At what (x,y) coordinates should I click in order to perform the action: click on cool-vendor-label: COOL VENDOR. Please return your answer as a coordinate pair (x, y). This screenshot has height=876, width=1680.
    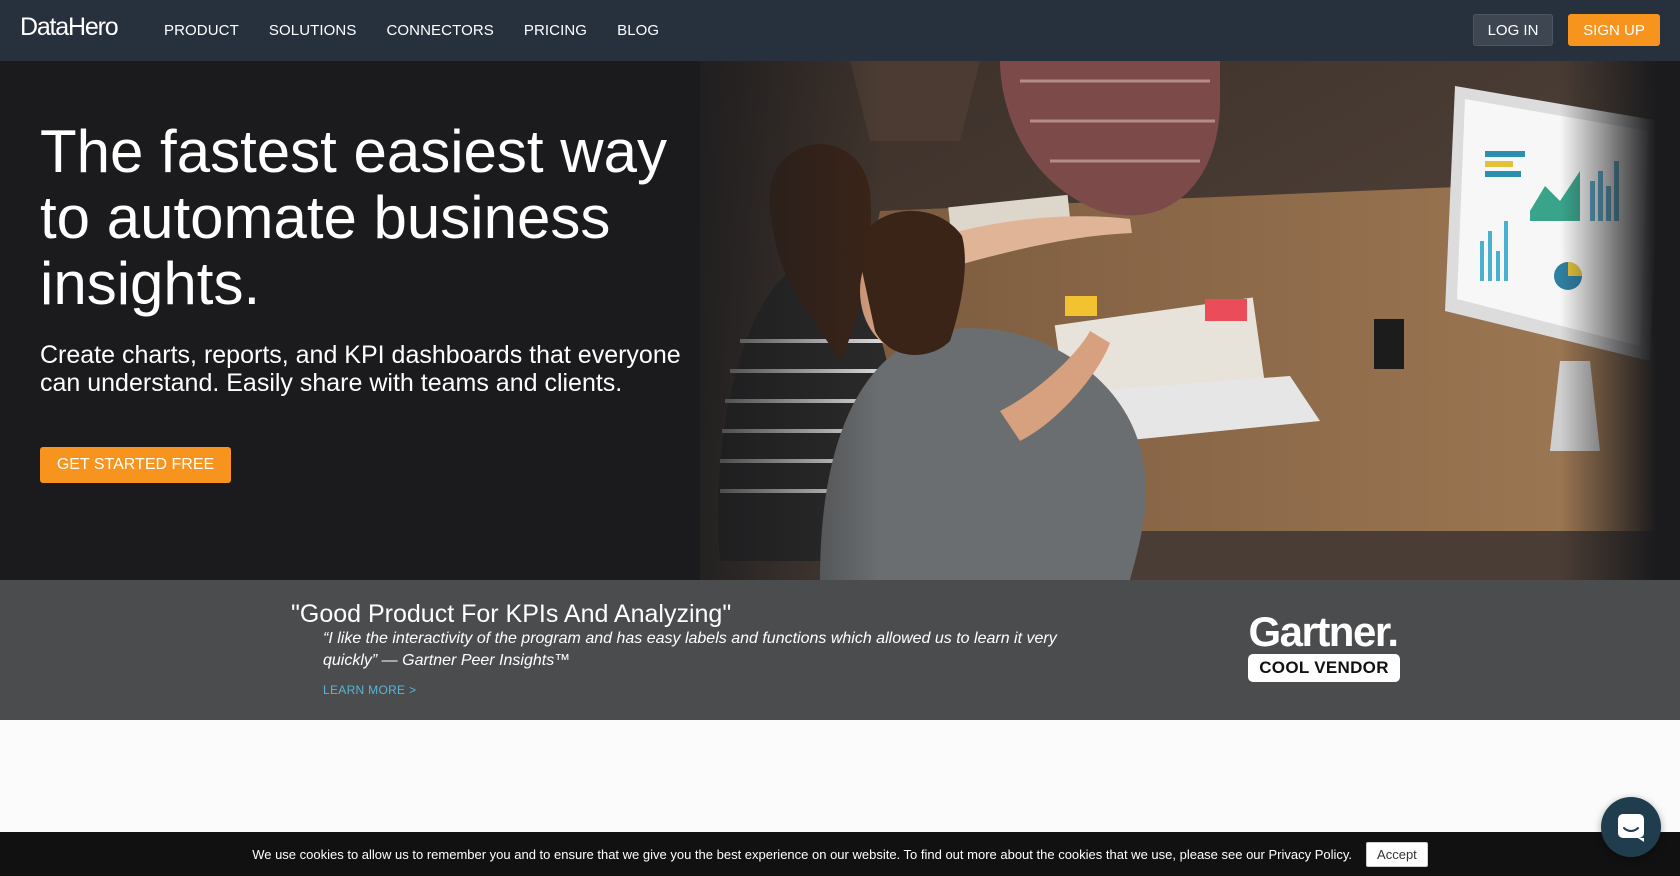
    Looking at the image, I should click on (1324, 668).